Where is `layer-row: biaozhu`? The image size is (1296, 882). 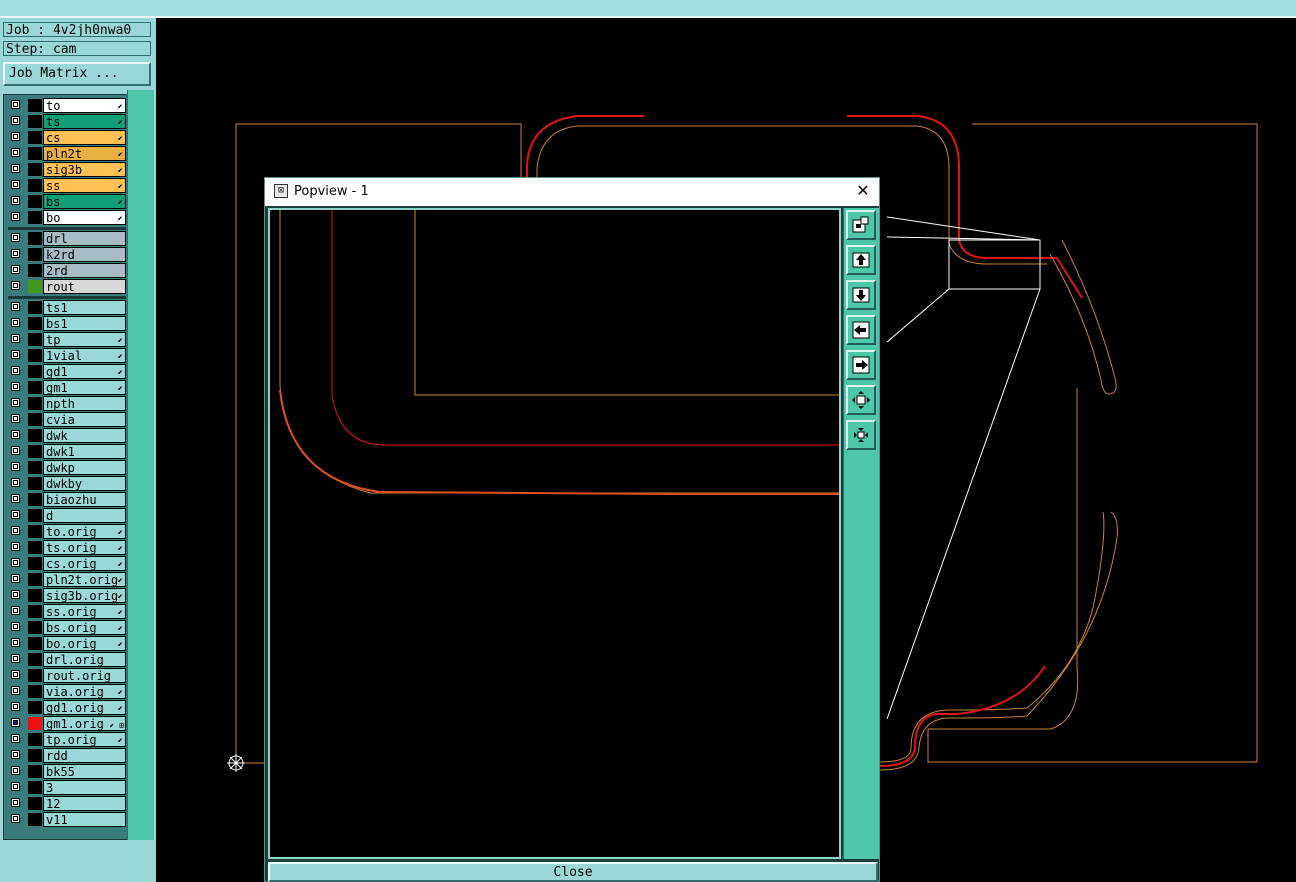
layer-row: biaozhu is located at coordinates (67, 499).